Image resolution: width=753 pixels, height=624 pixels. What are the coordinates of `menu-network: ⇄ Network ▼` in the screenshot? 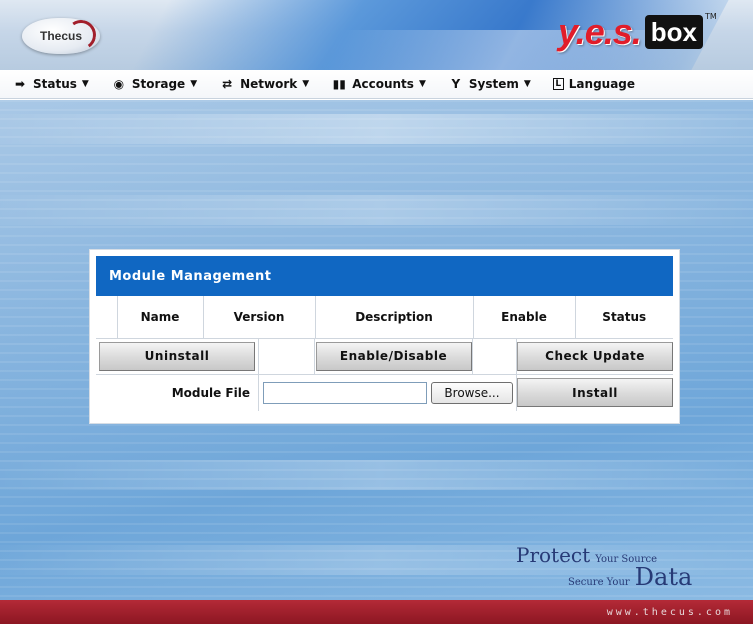 It's located at (264, 84).